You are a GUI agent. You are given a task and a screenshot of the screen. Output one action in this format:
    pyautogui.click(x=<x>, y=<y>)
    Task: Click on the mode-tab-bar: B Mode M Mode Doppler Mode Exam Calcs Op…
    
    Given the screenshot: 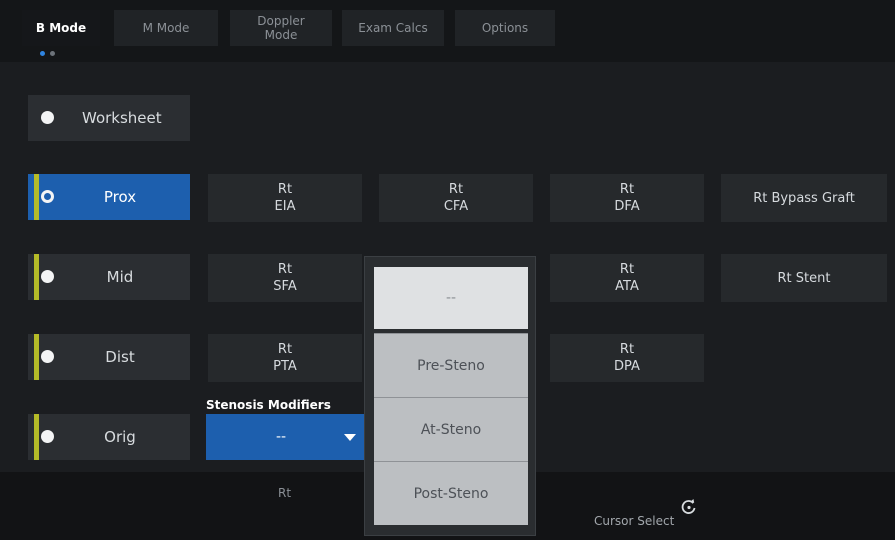 What is the action you would take?
    pyautogui.click(x=447, y=31)
    